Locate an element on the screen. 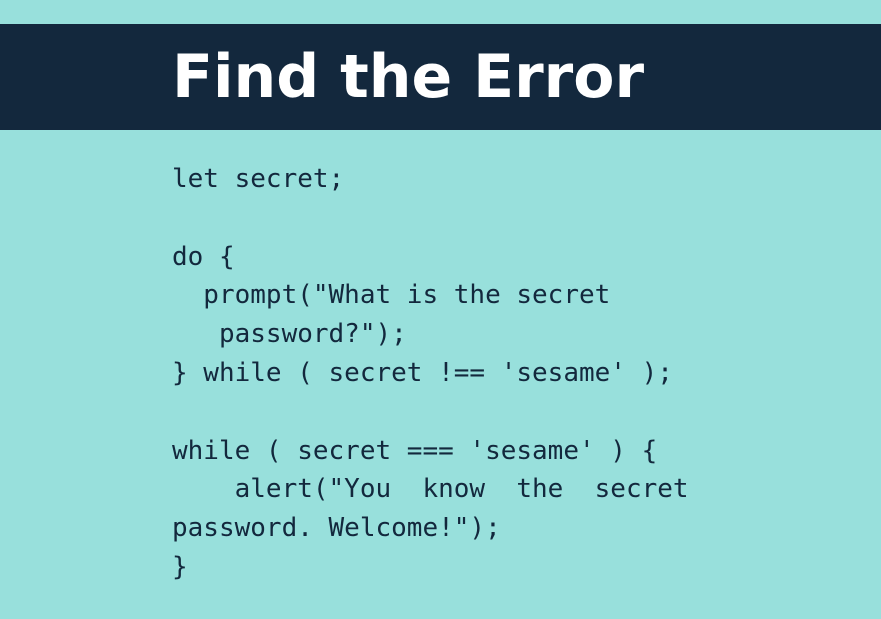  code-line: password?"); is located at coordinates (289, 334).